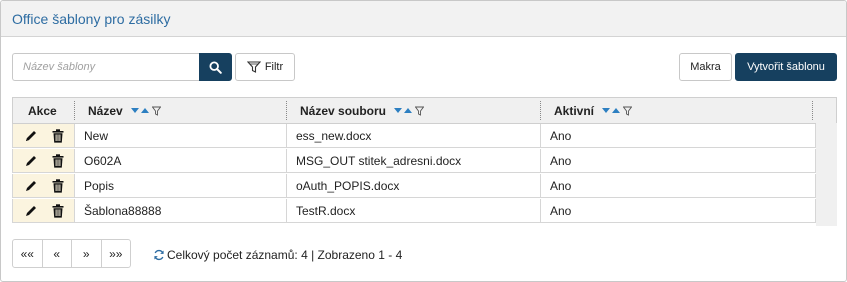 The width and height of the screenshot is (847, 282). I want to click on last-page-button: »», so click(116, 253).